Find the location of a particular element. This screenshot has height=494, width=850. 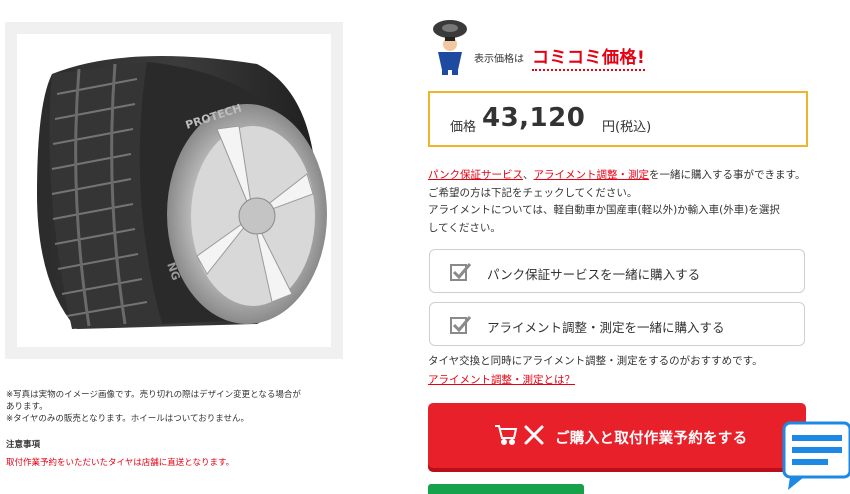

banner-label: 表示価格は is located at coordinates (499, 59).